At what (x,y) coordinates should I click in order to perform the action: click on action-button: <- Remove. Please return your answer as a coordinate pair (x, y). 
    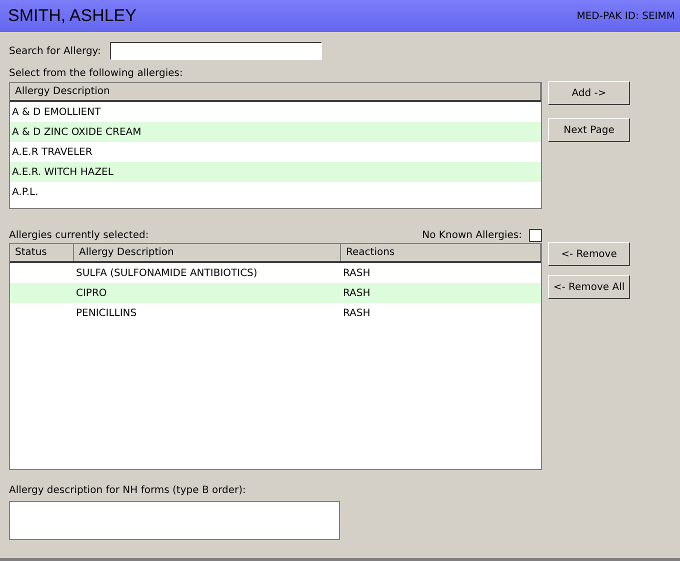
    Looking at the image, I should click on (589, 254).